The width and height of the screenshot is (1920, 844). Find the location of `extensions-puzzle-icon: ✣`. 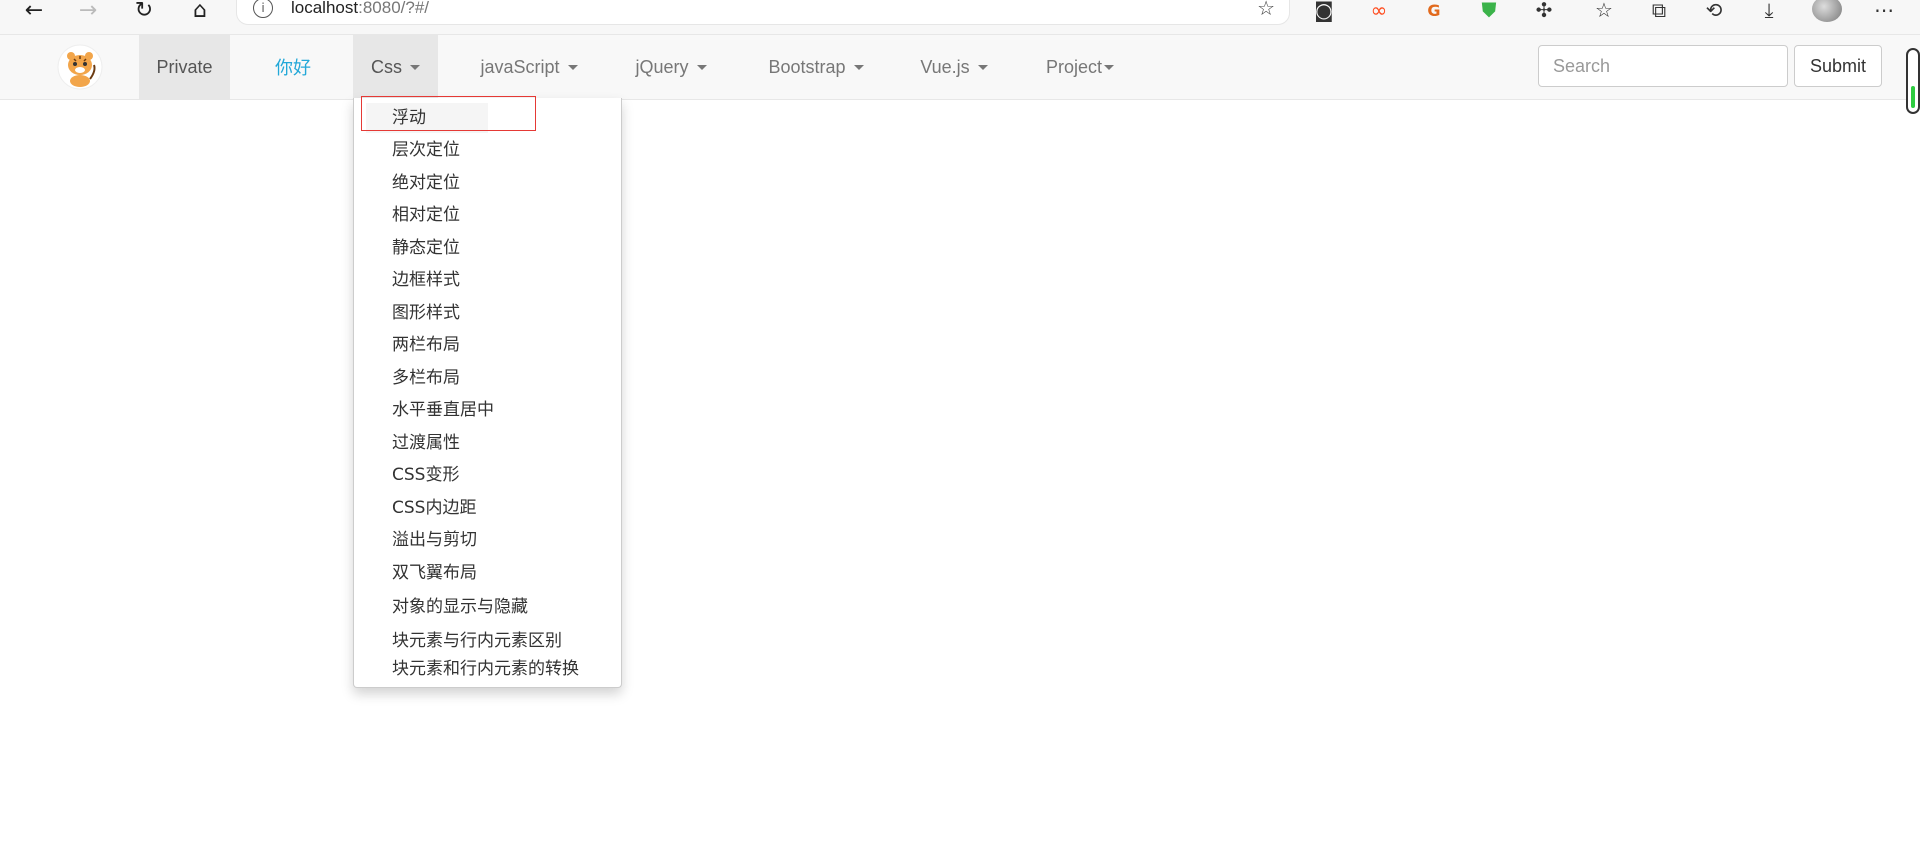

extensions-puzzle-icon: ✣ is located at coordinates (1544, 11).